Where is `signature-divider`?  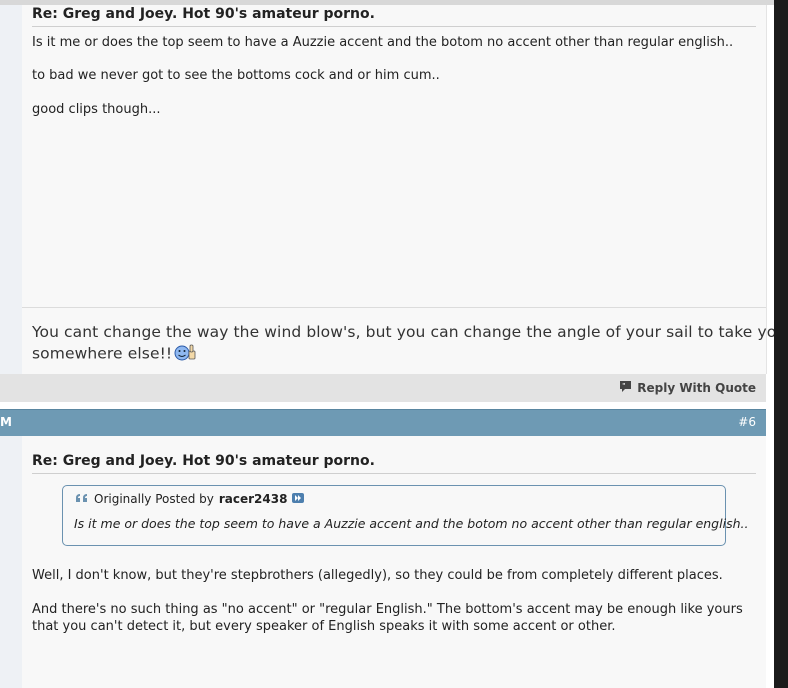
signature-divider is located at coordinates (394, 307).